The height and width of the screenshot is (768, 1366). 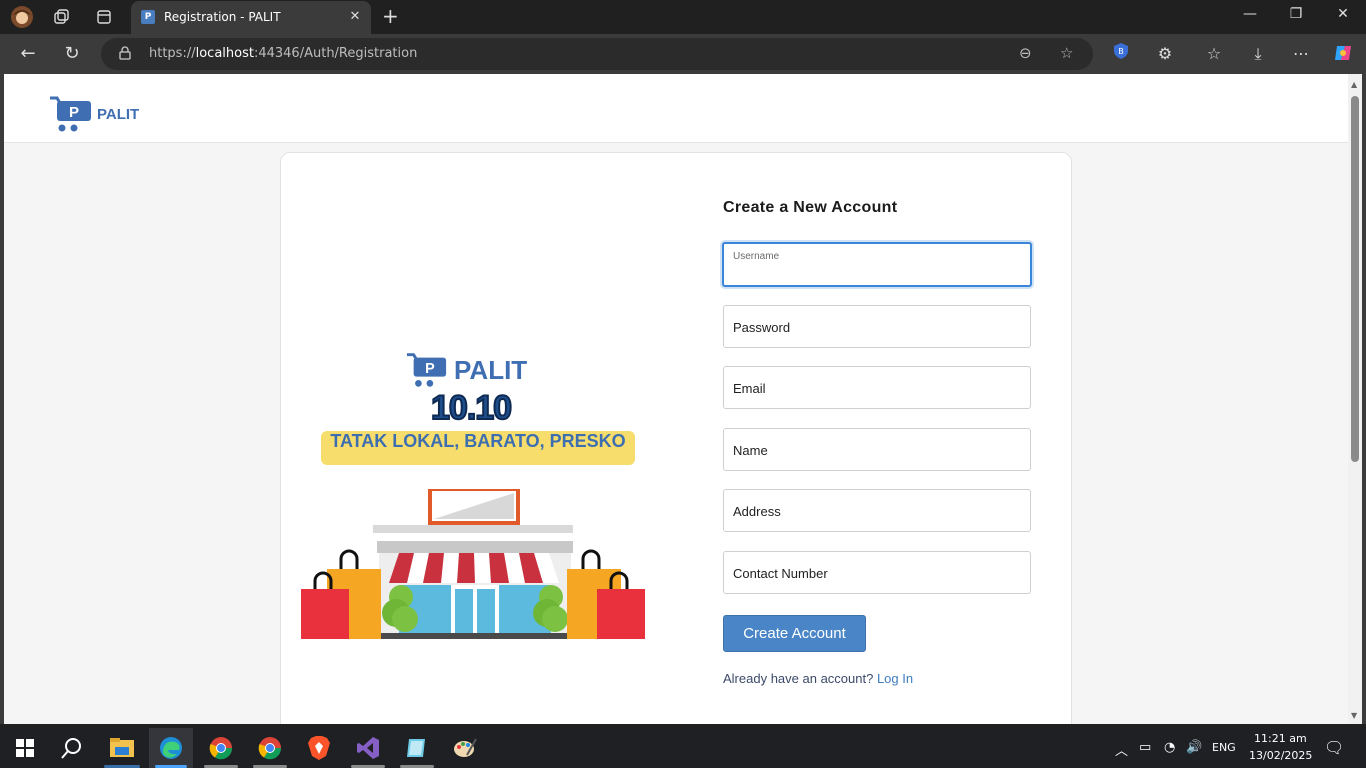 I want to click on address-field: Address, so click(x=877, y=510).